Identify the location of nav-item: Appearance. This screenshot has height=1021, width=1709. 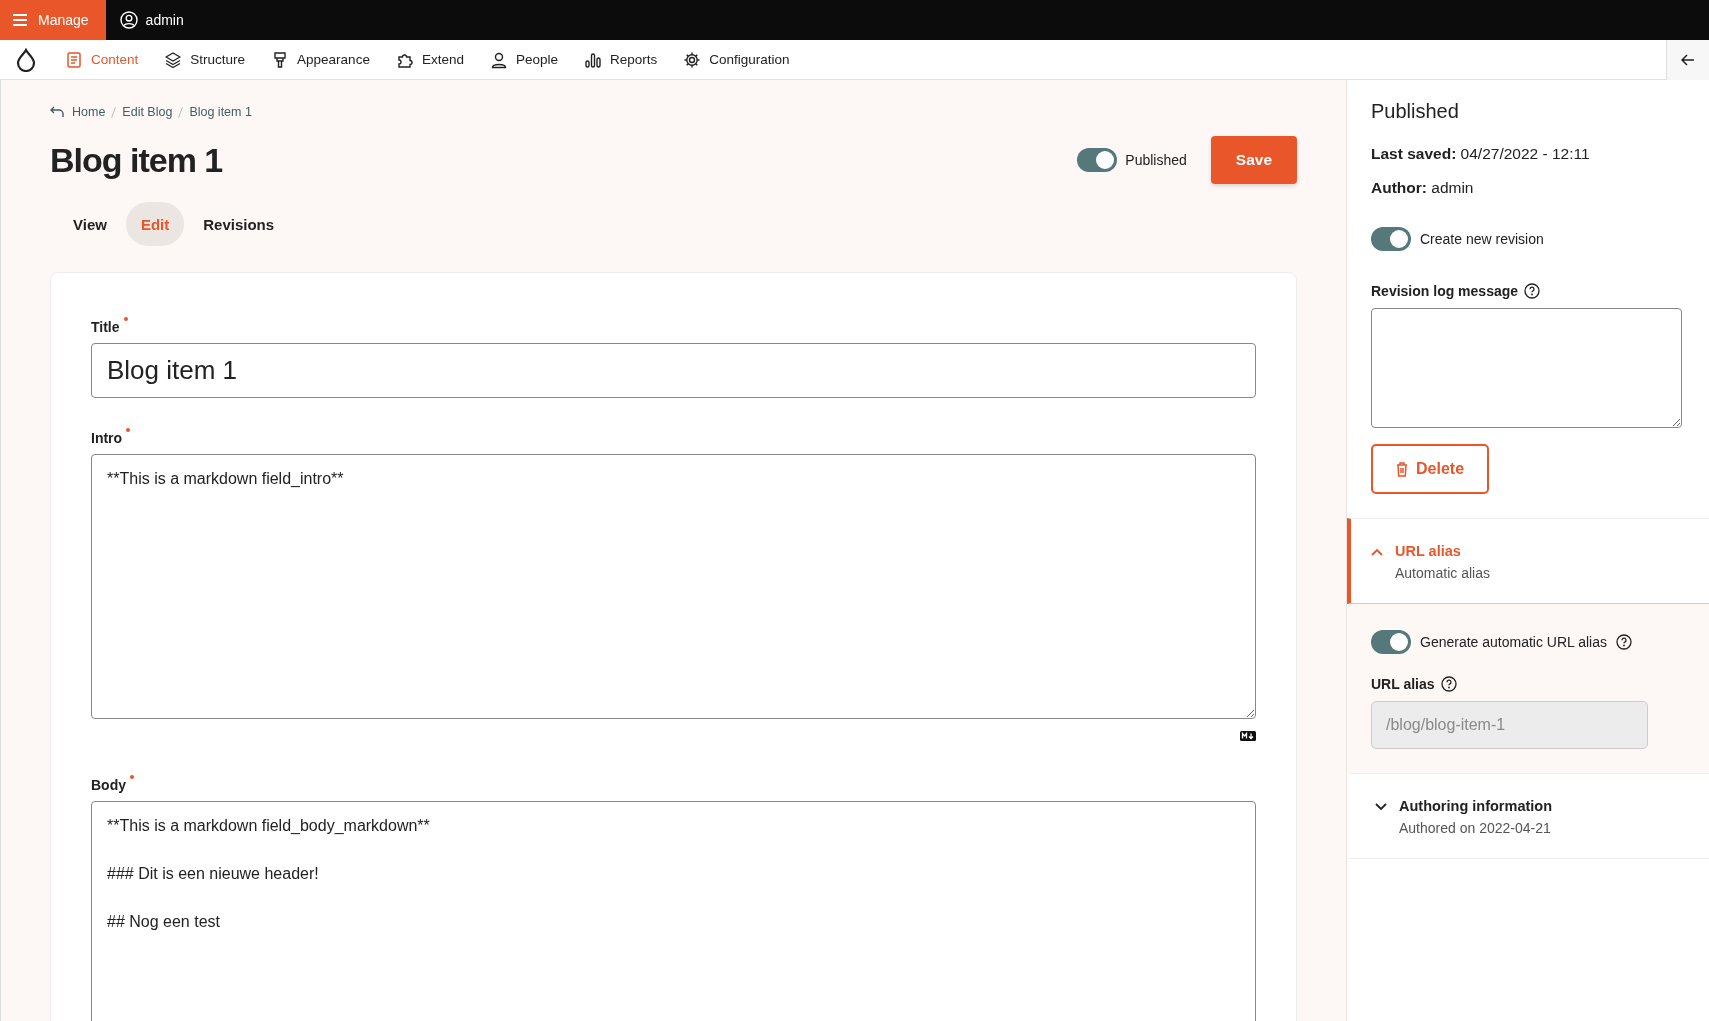
(320, 59).